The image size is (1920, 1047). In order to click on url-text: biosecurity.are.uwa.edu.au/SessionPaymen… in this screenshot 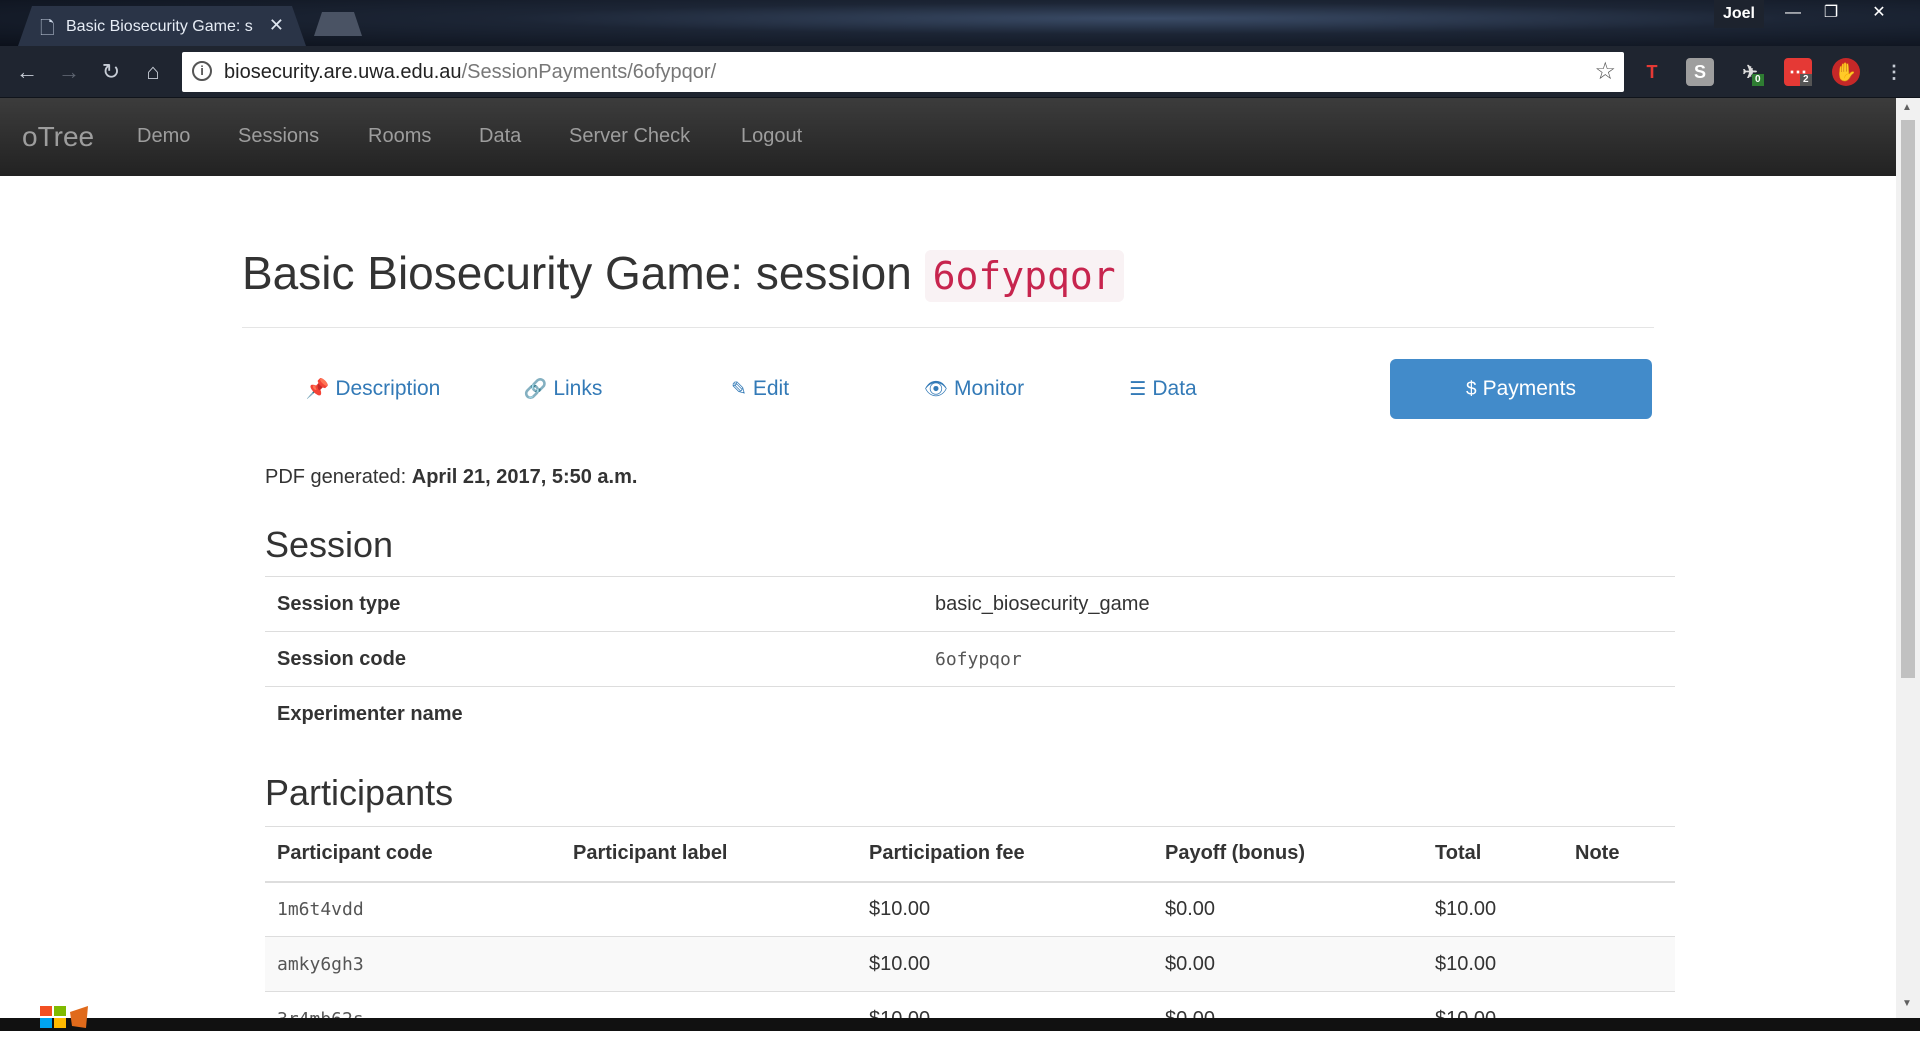, I will do `click(470, 72)`.